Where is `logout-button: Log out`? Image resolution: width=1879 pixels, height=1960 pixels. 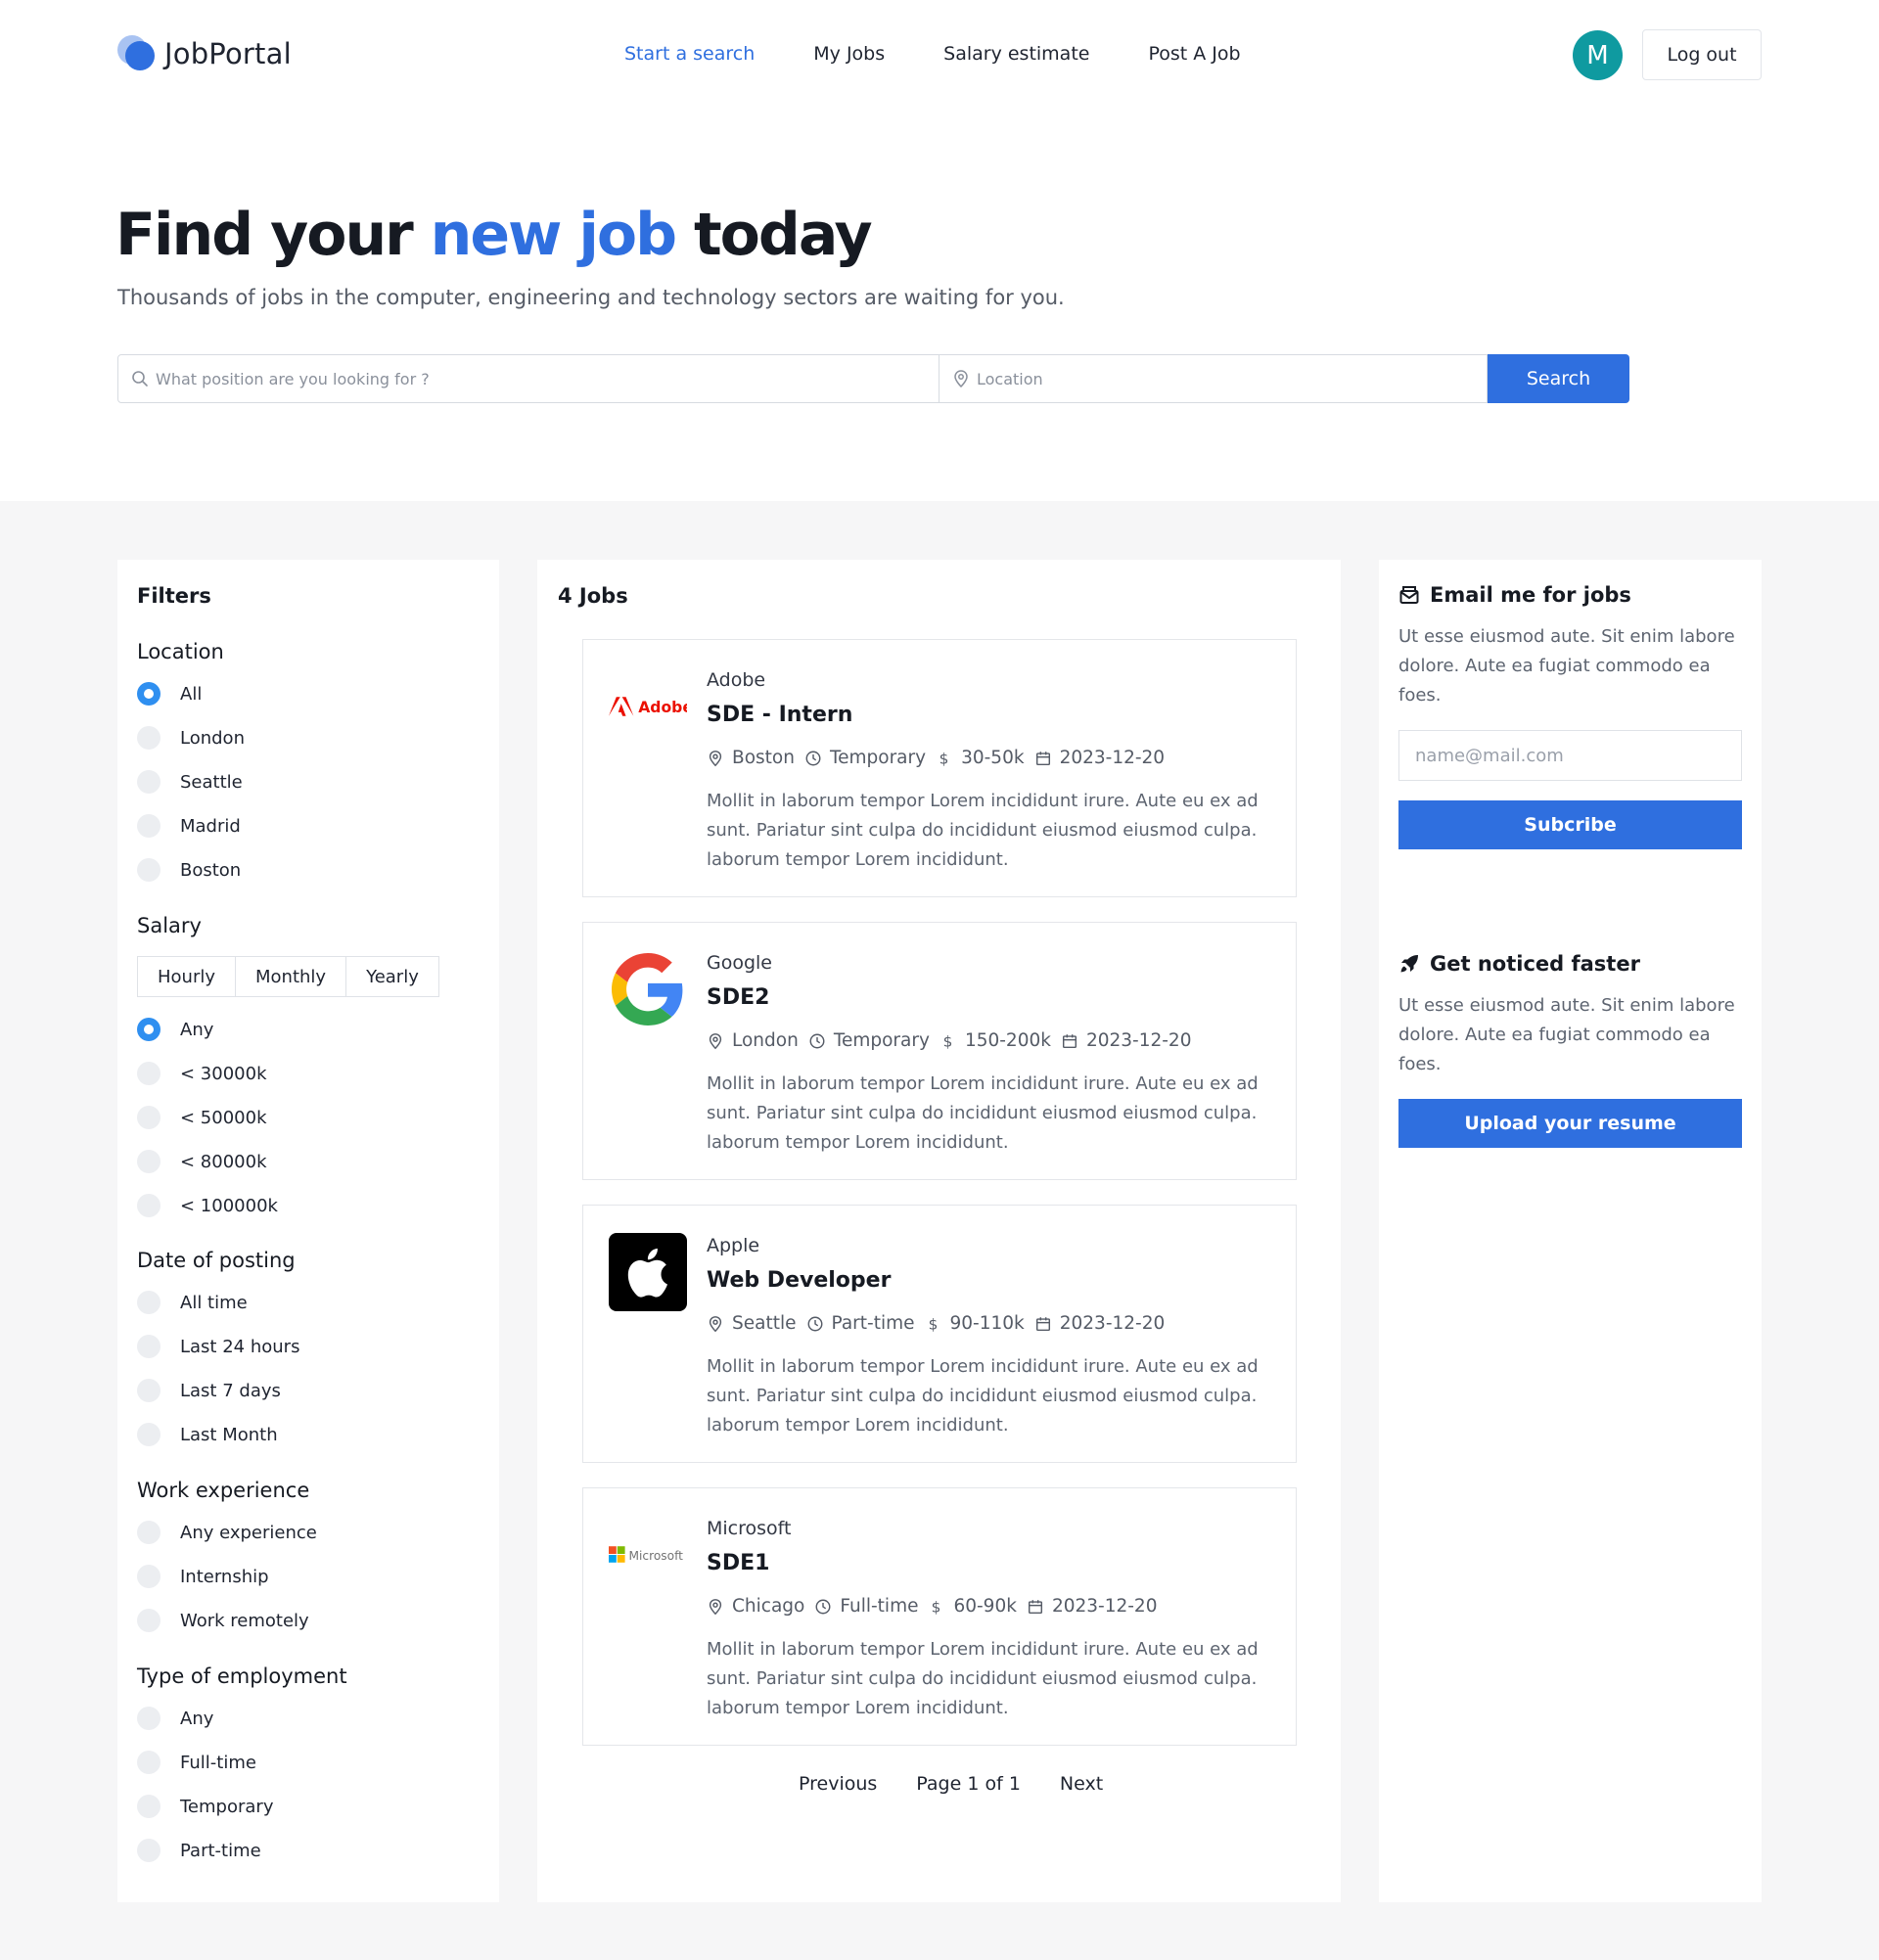
logout-button: Log out is located at coordinates (1702, 54).